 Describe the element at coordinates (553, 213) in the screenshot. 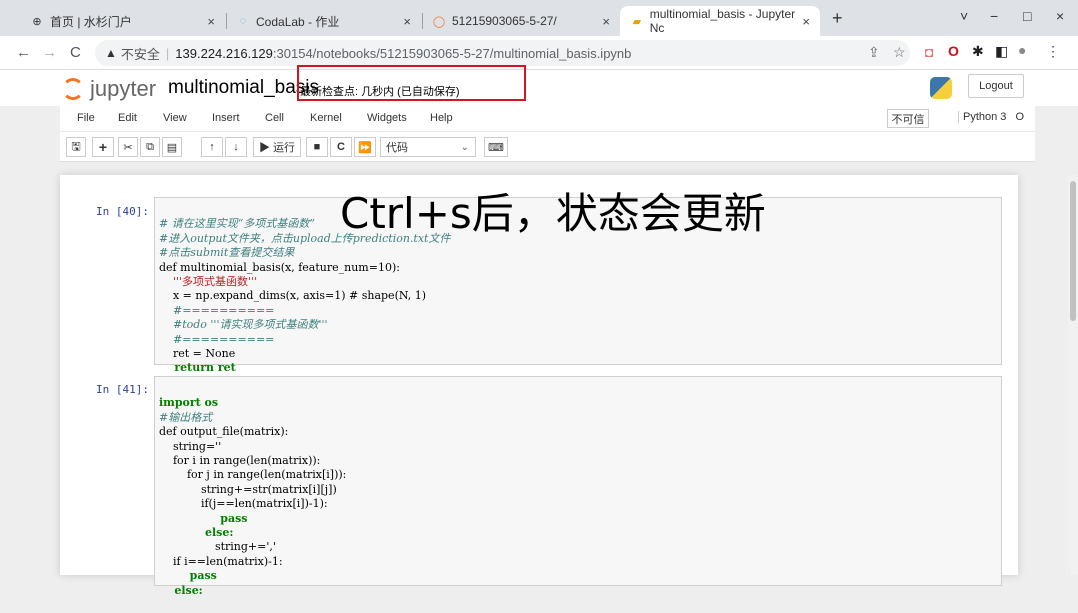

I see `annotation-overlay: Ctrl+s后，状态会更新` at that location.